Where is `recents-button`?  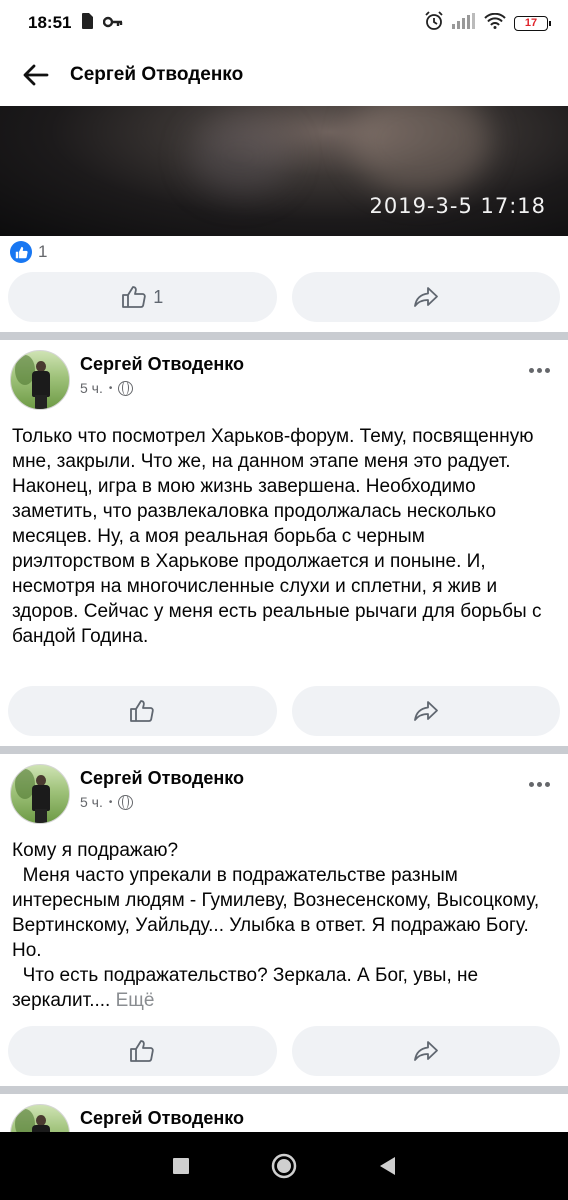
recents-button is located at coordinates (181, 1166).